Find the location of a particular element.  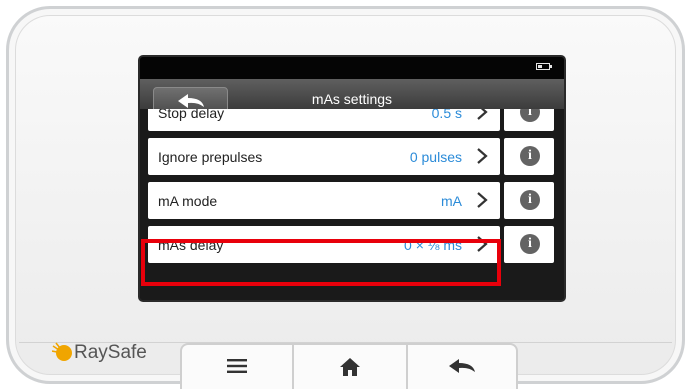

list-item-value: 0 pulses is located at coordinates (435, 157).